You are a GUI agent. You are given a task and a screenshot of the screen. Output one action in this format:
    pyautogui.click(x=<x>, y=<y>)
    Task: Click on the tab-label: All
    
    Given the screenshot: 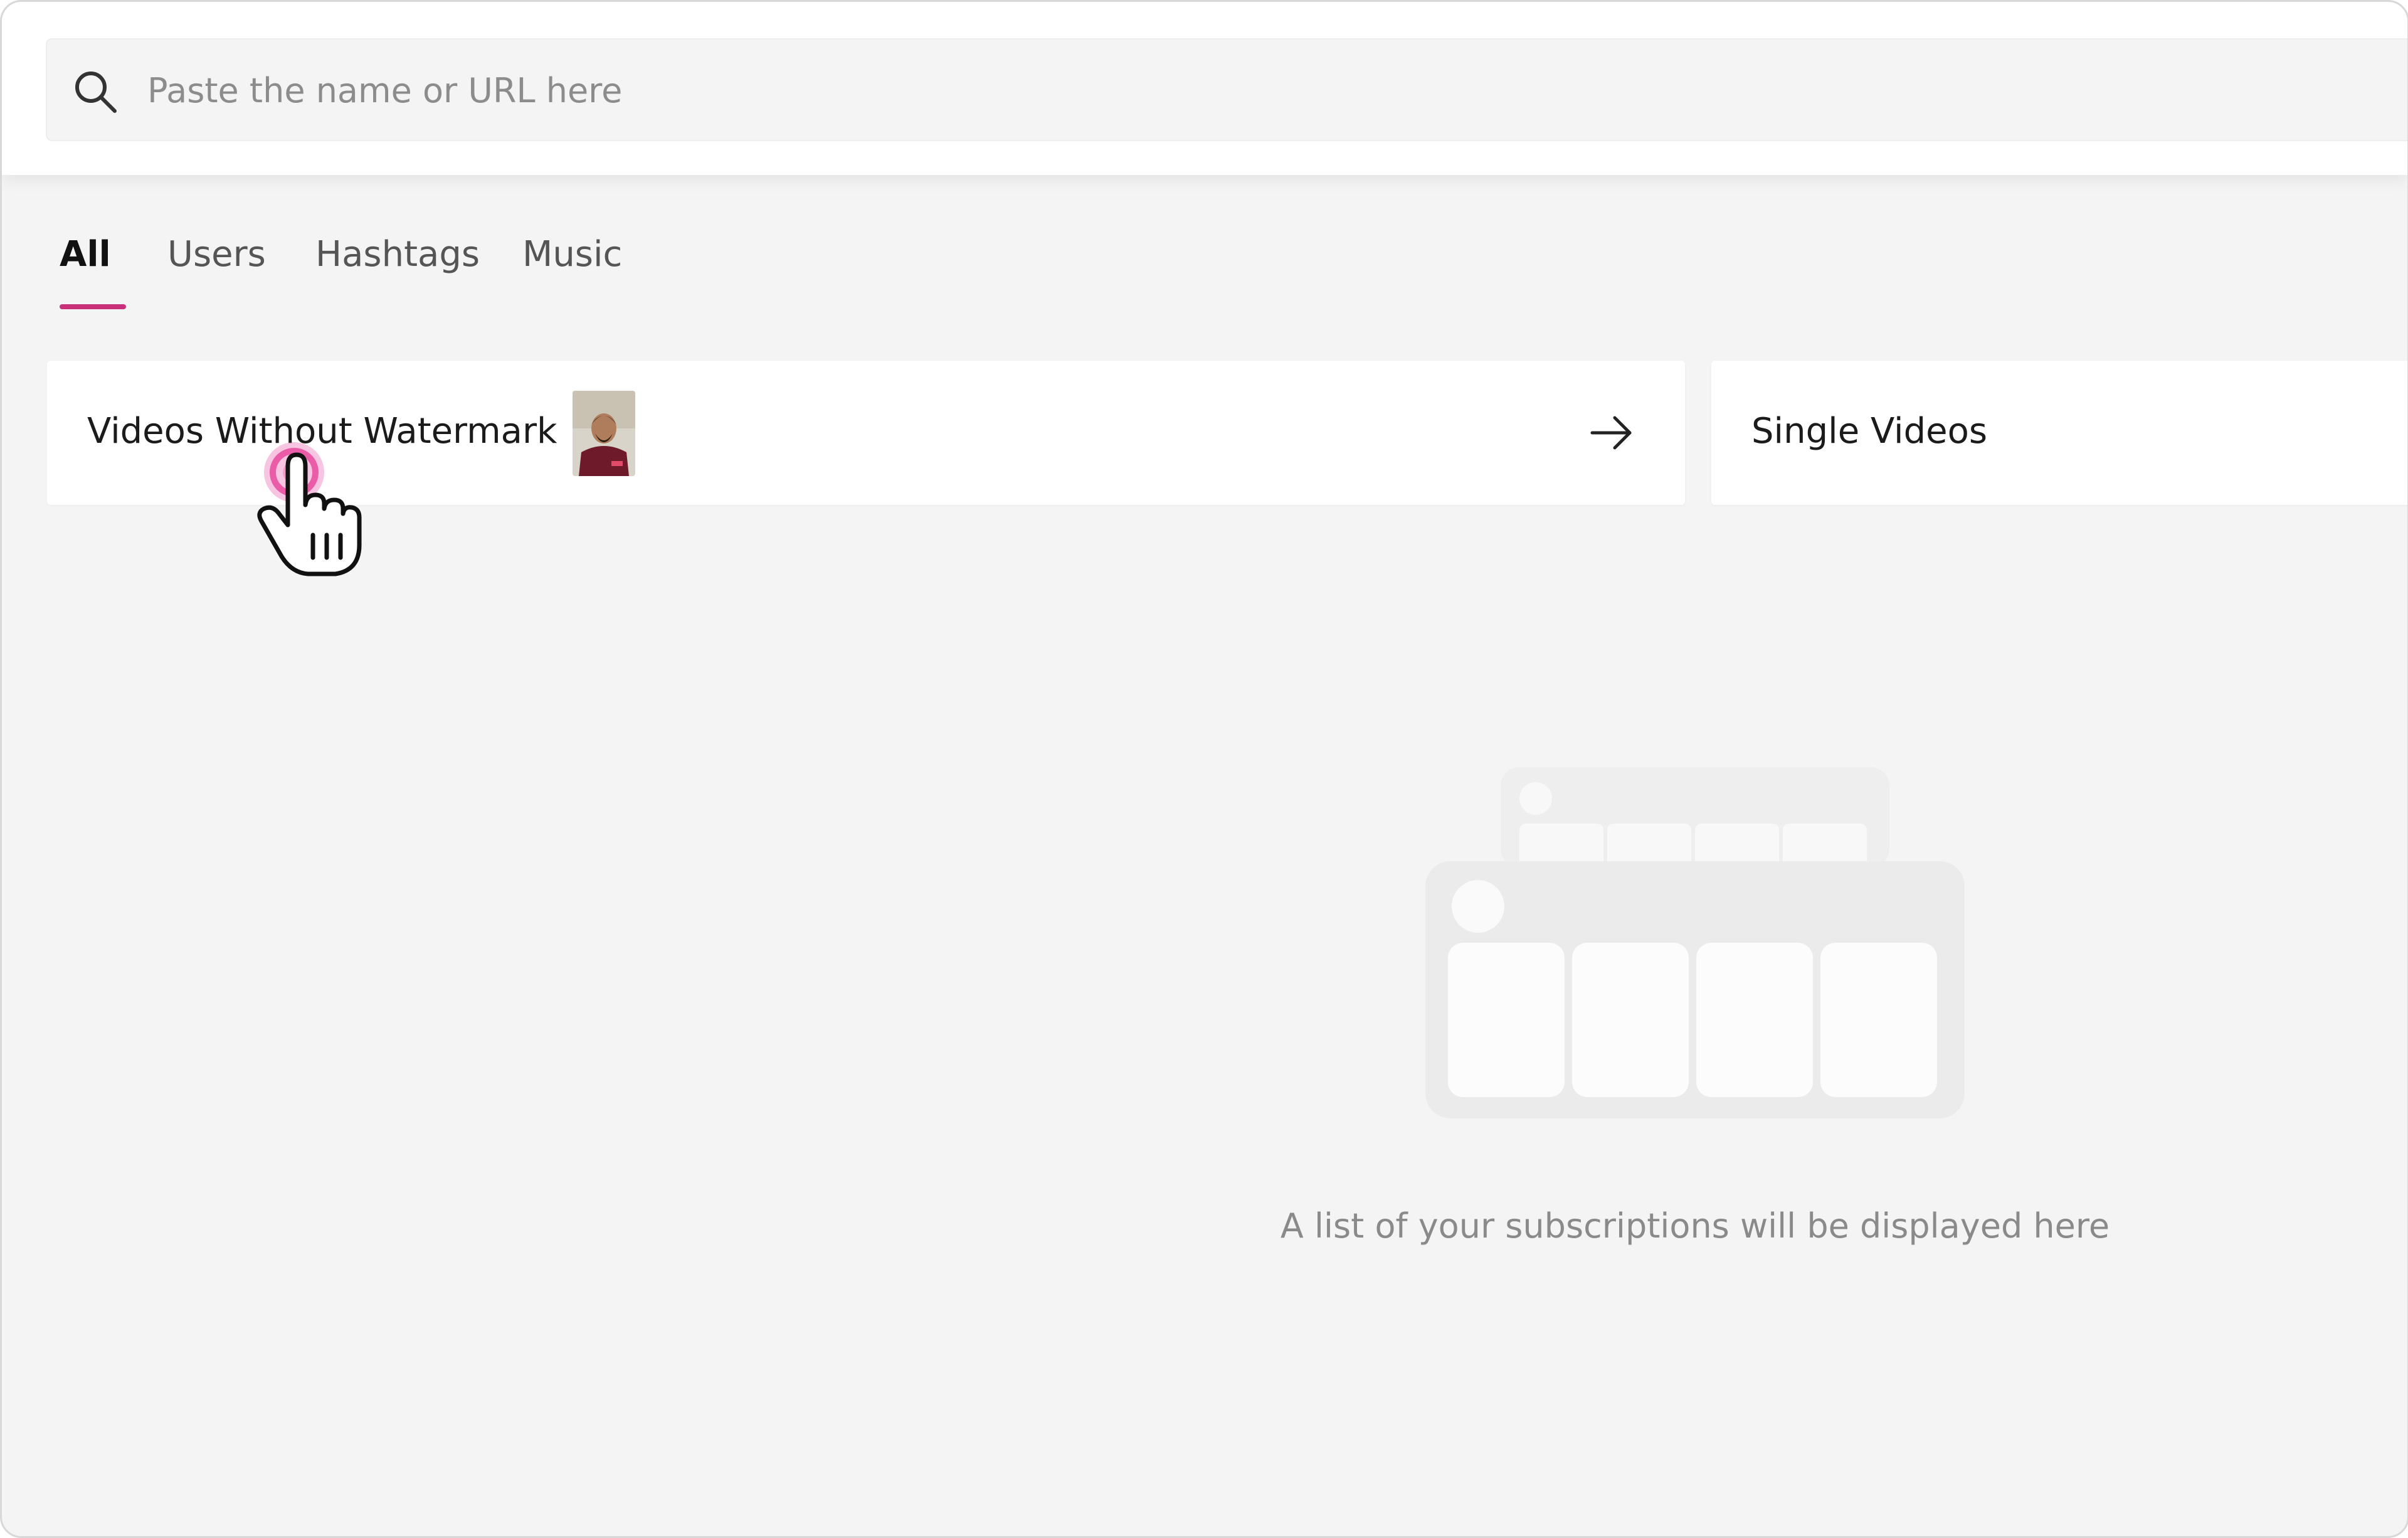 What is the action you would take?
    pyautogui.click(x=85, y=254)
    